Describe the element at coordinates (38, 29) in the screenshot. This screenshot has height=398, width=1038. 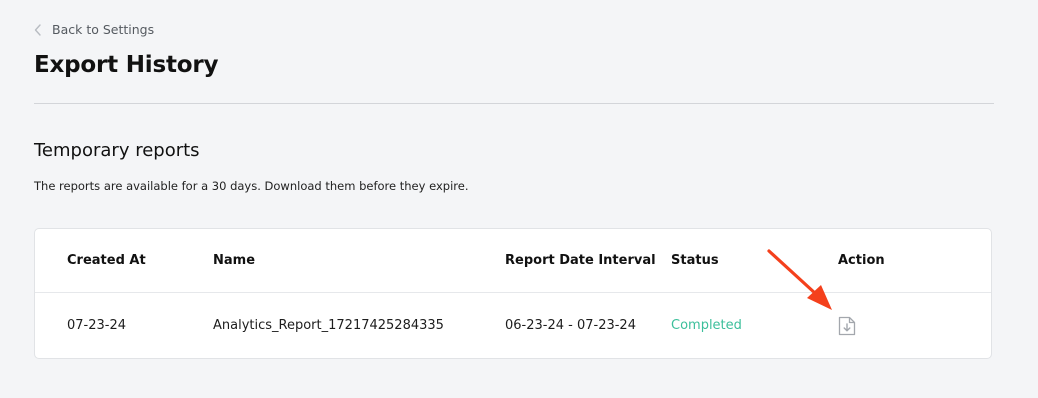
I see `chevron-left-icon` at that location.